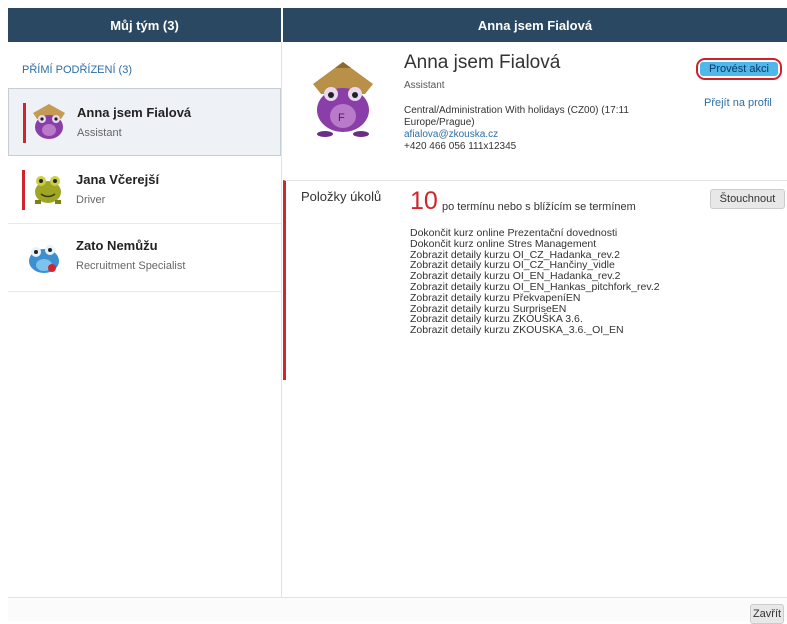  Describe the element at coordinates (397, 610) in the screenshot. I see `dialog-footer: Zavřít` at that location.